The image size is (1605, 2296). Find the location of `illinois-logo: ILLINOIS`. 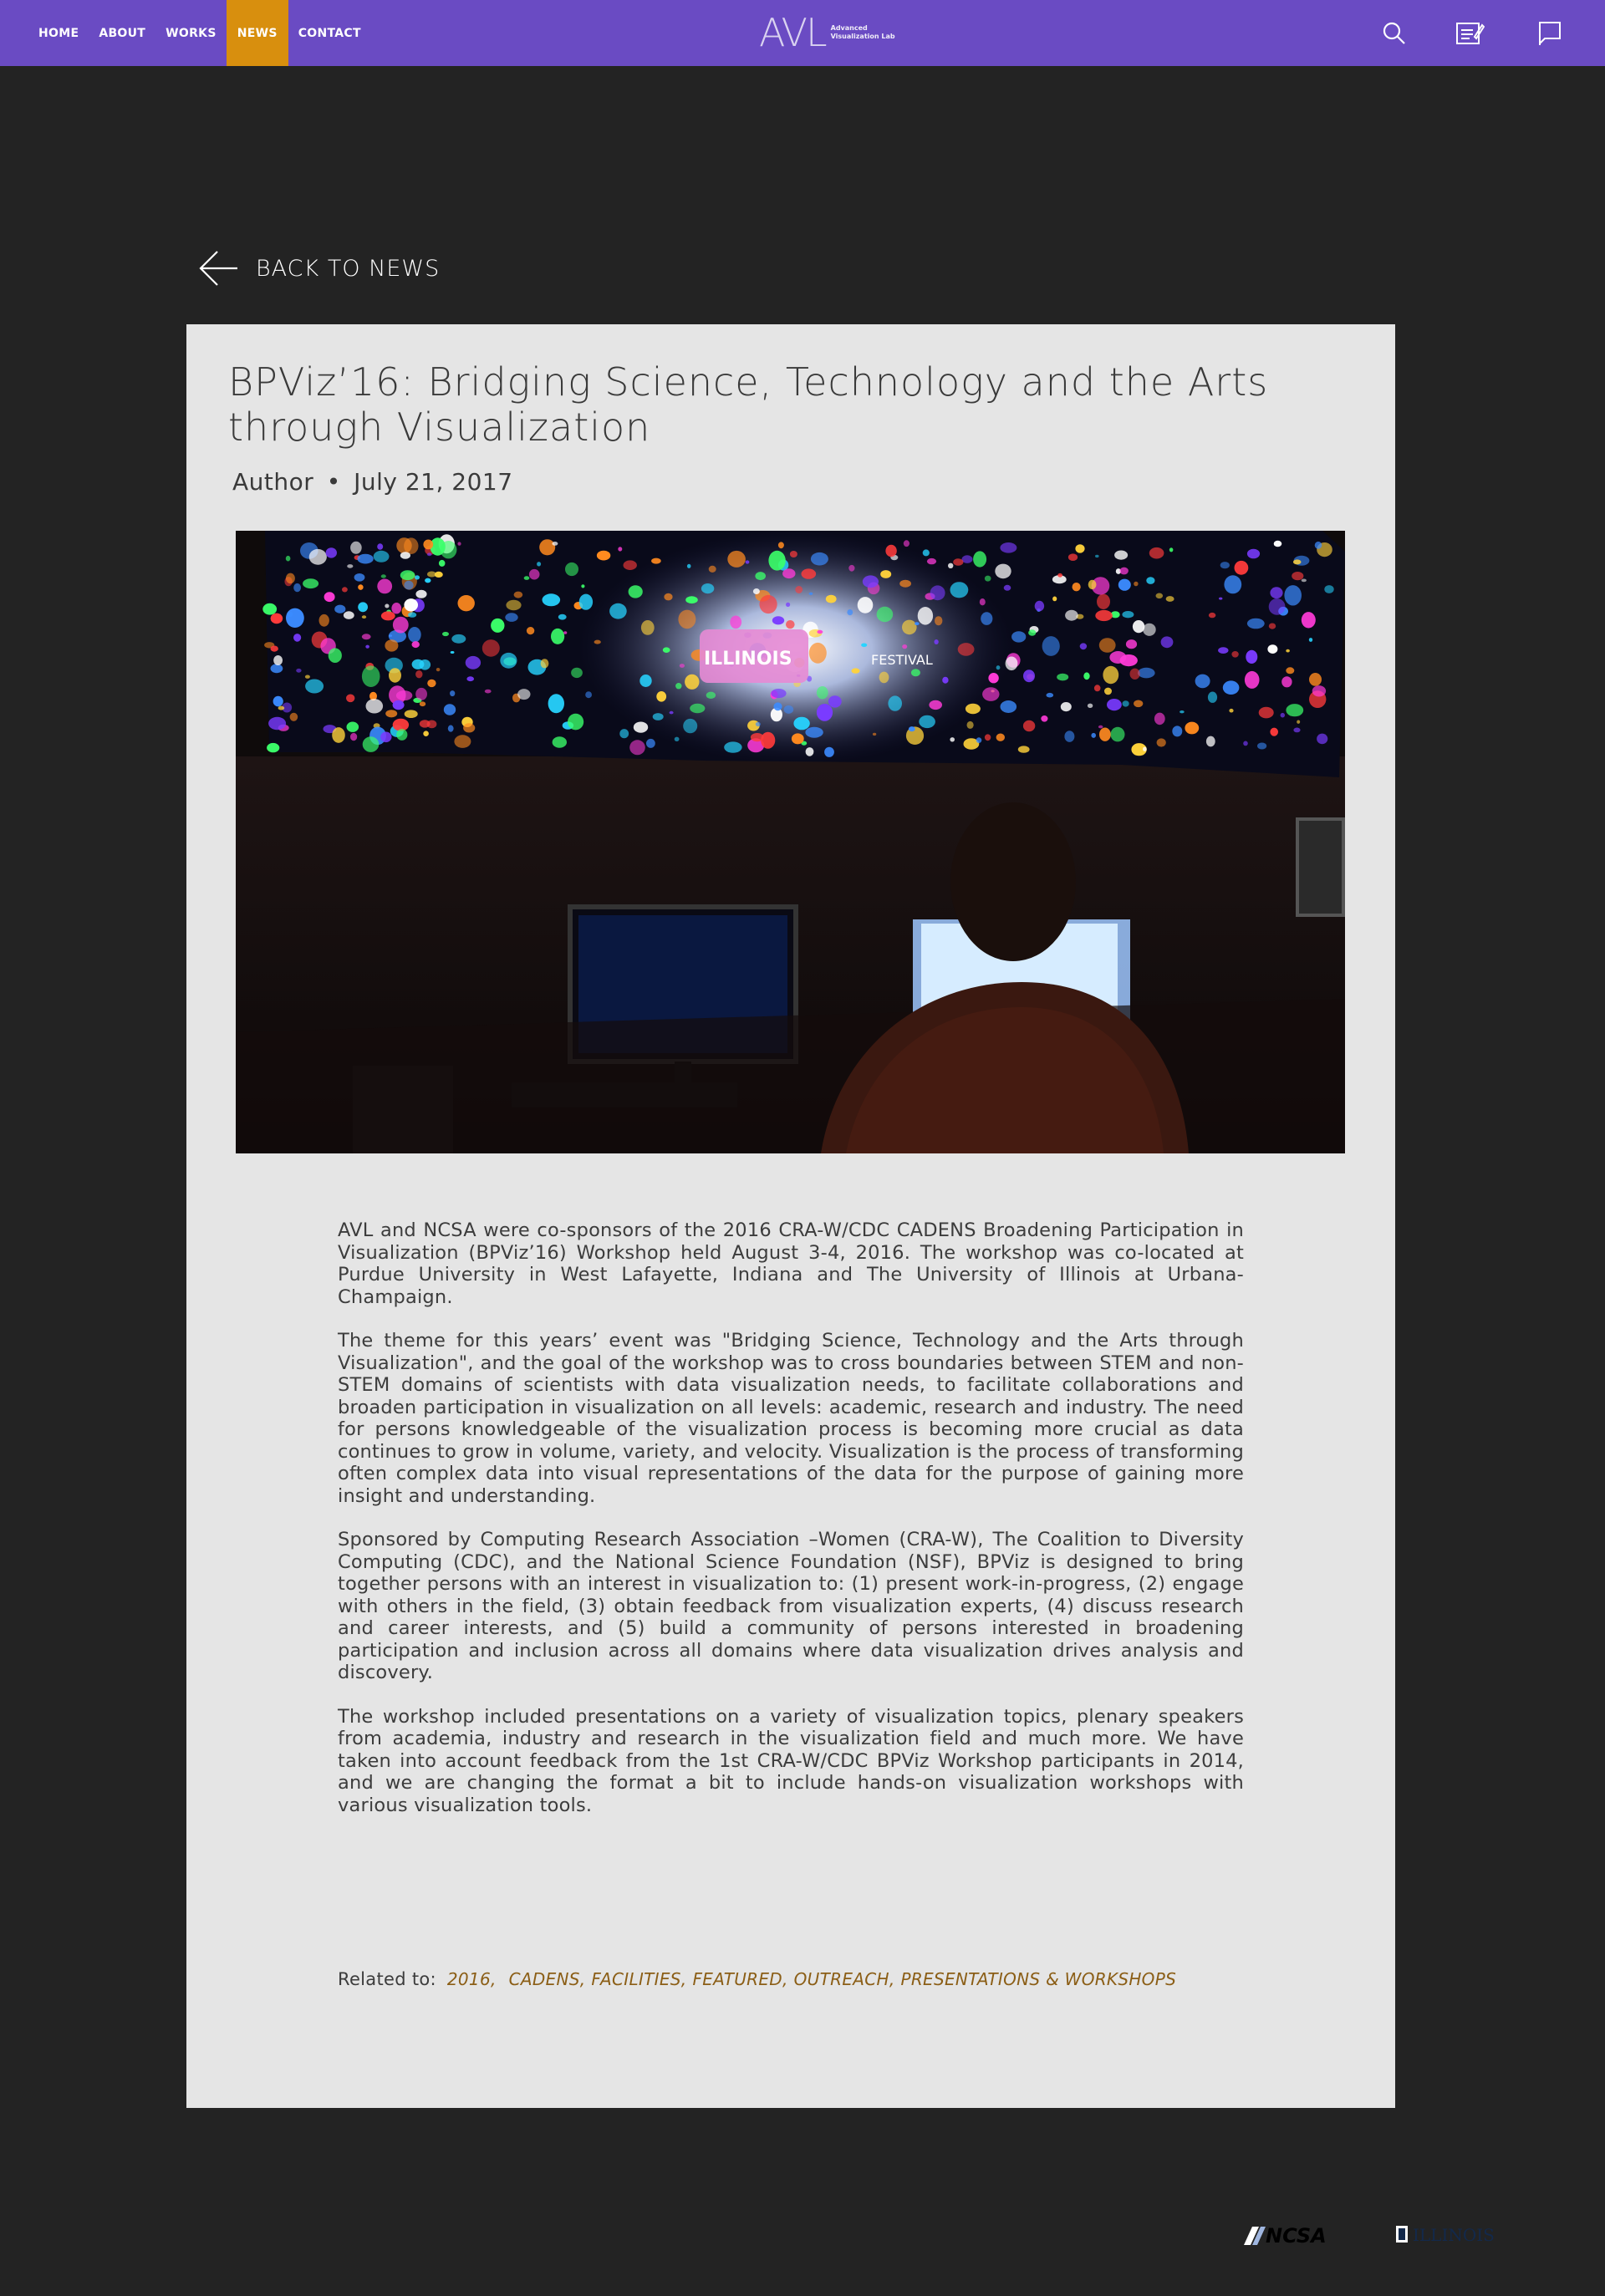

illinois-logo: ILLINOIS is located at coordinates (1452, 2234).